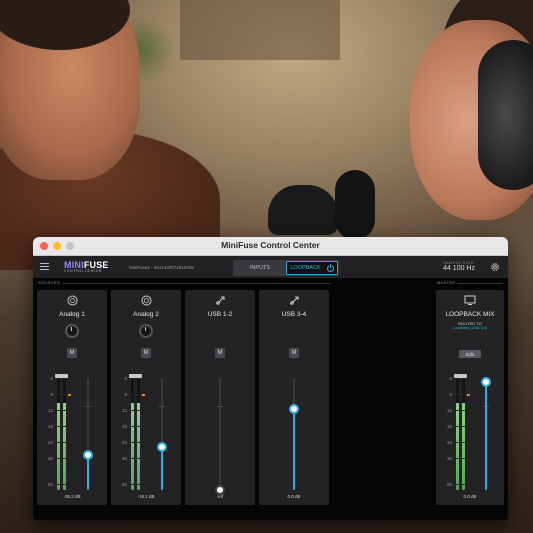 This screenshot has height=533, width=533. Describe the element at coordinates (260, 268) in the screenshot. I see `tab-inputs: INPUTS` at that location.